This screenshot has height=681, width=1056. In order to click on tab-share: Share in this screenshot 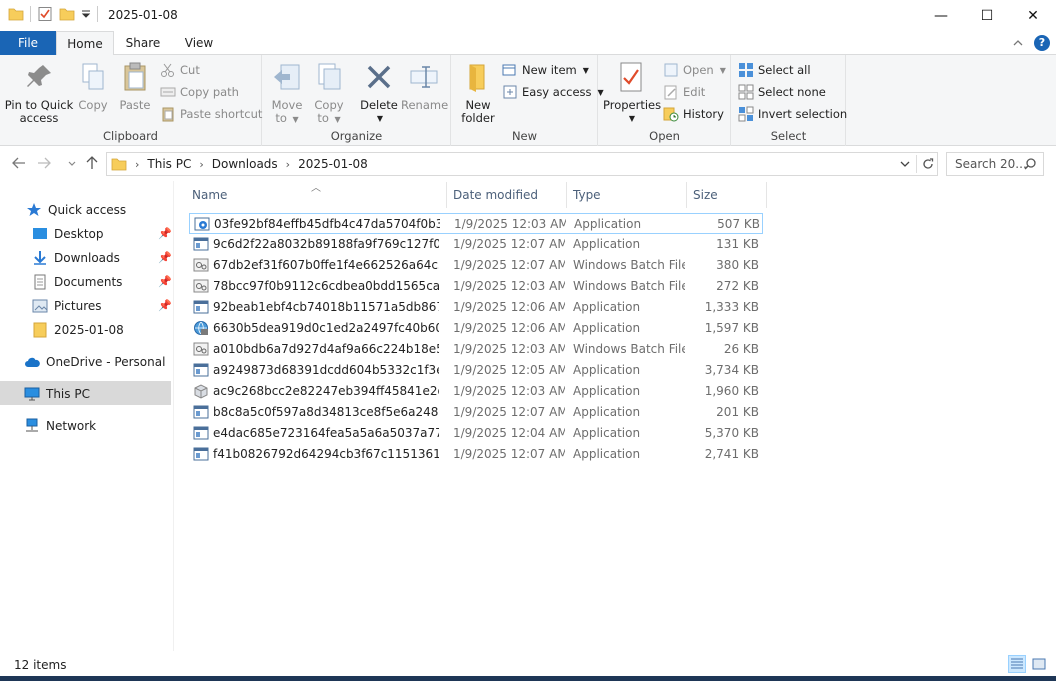, I will do `click(143, 43)`.